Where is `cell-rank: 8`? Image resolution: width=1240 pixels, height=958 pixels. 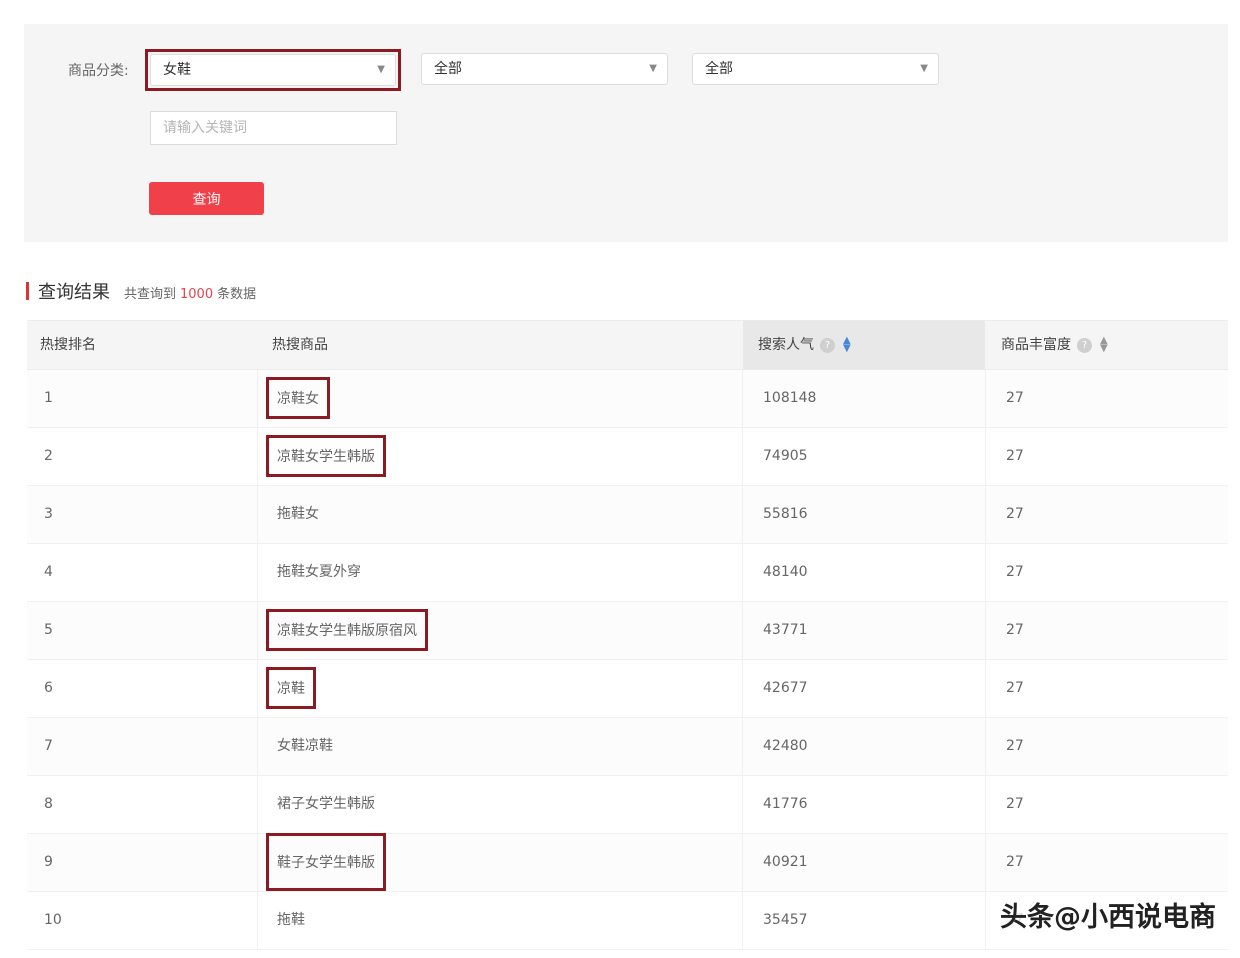 cell-rank: 8 is located at coordinates (48, 804).